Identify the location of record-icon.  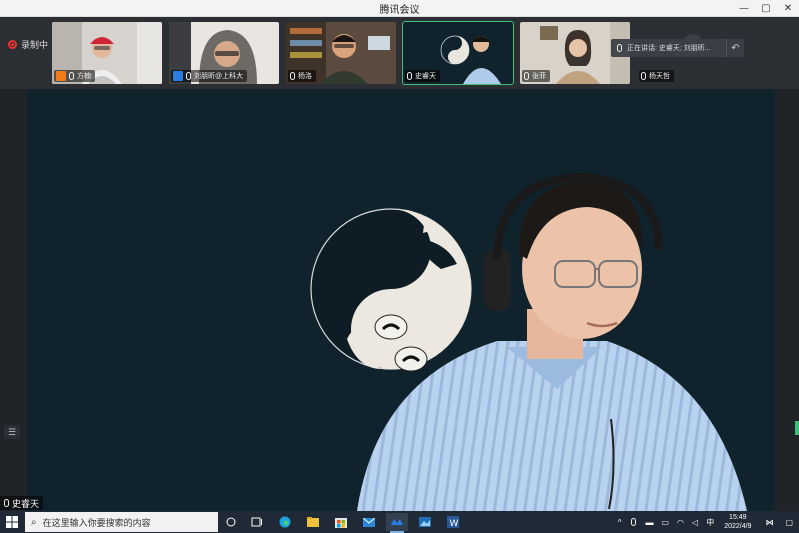
(12, 44).